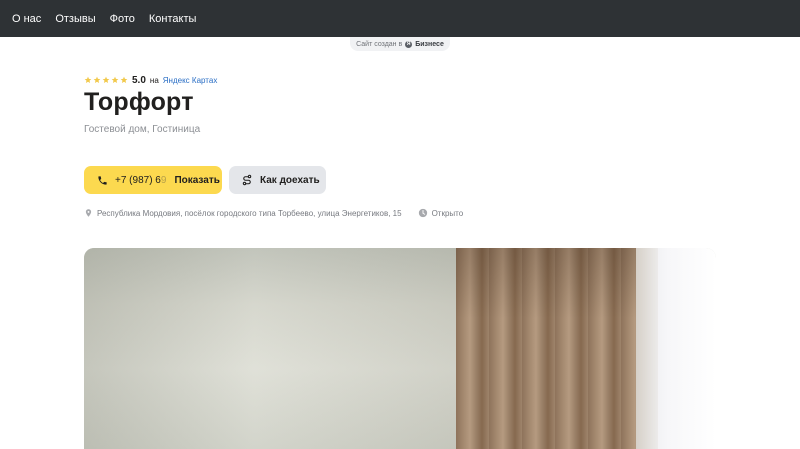 This screenshot has width=800, height=449. I want to click on phone-number-partial: +7 (987) 69, so click(140, 180).